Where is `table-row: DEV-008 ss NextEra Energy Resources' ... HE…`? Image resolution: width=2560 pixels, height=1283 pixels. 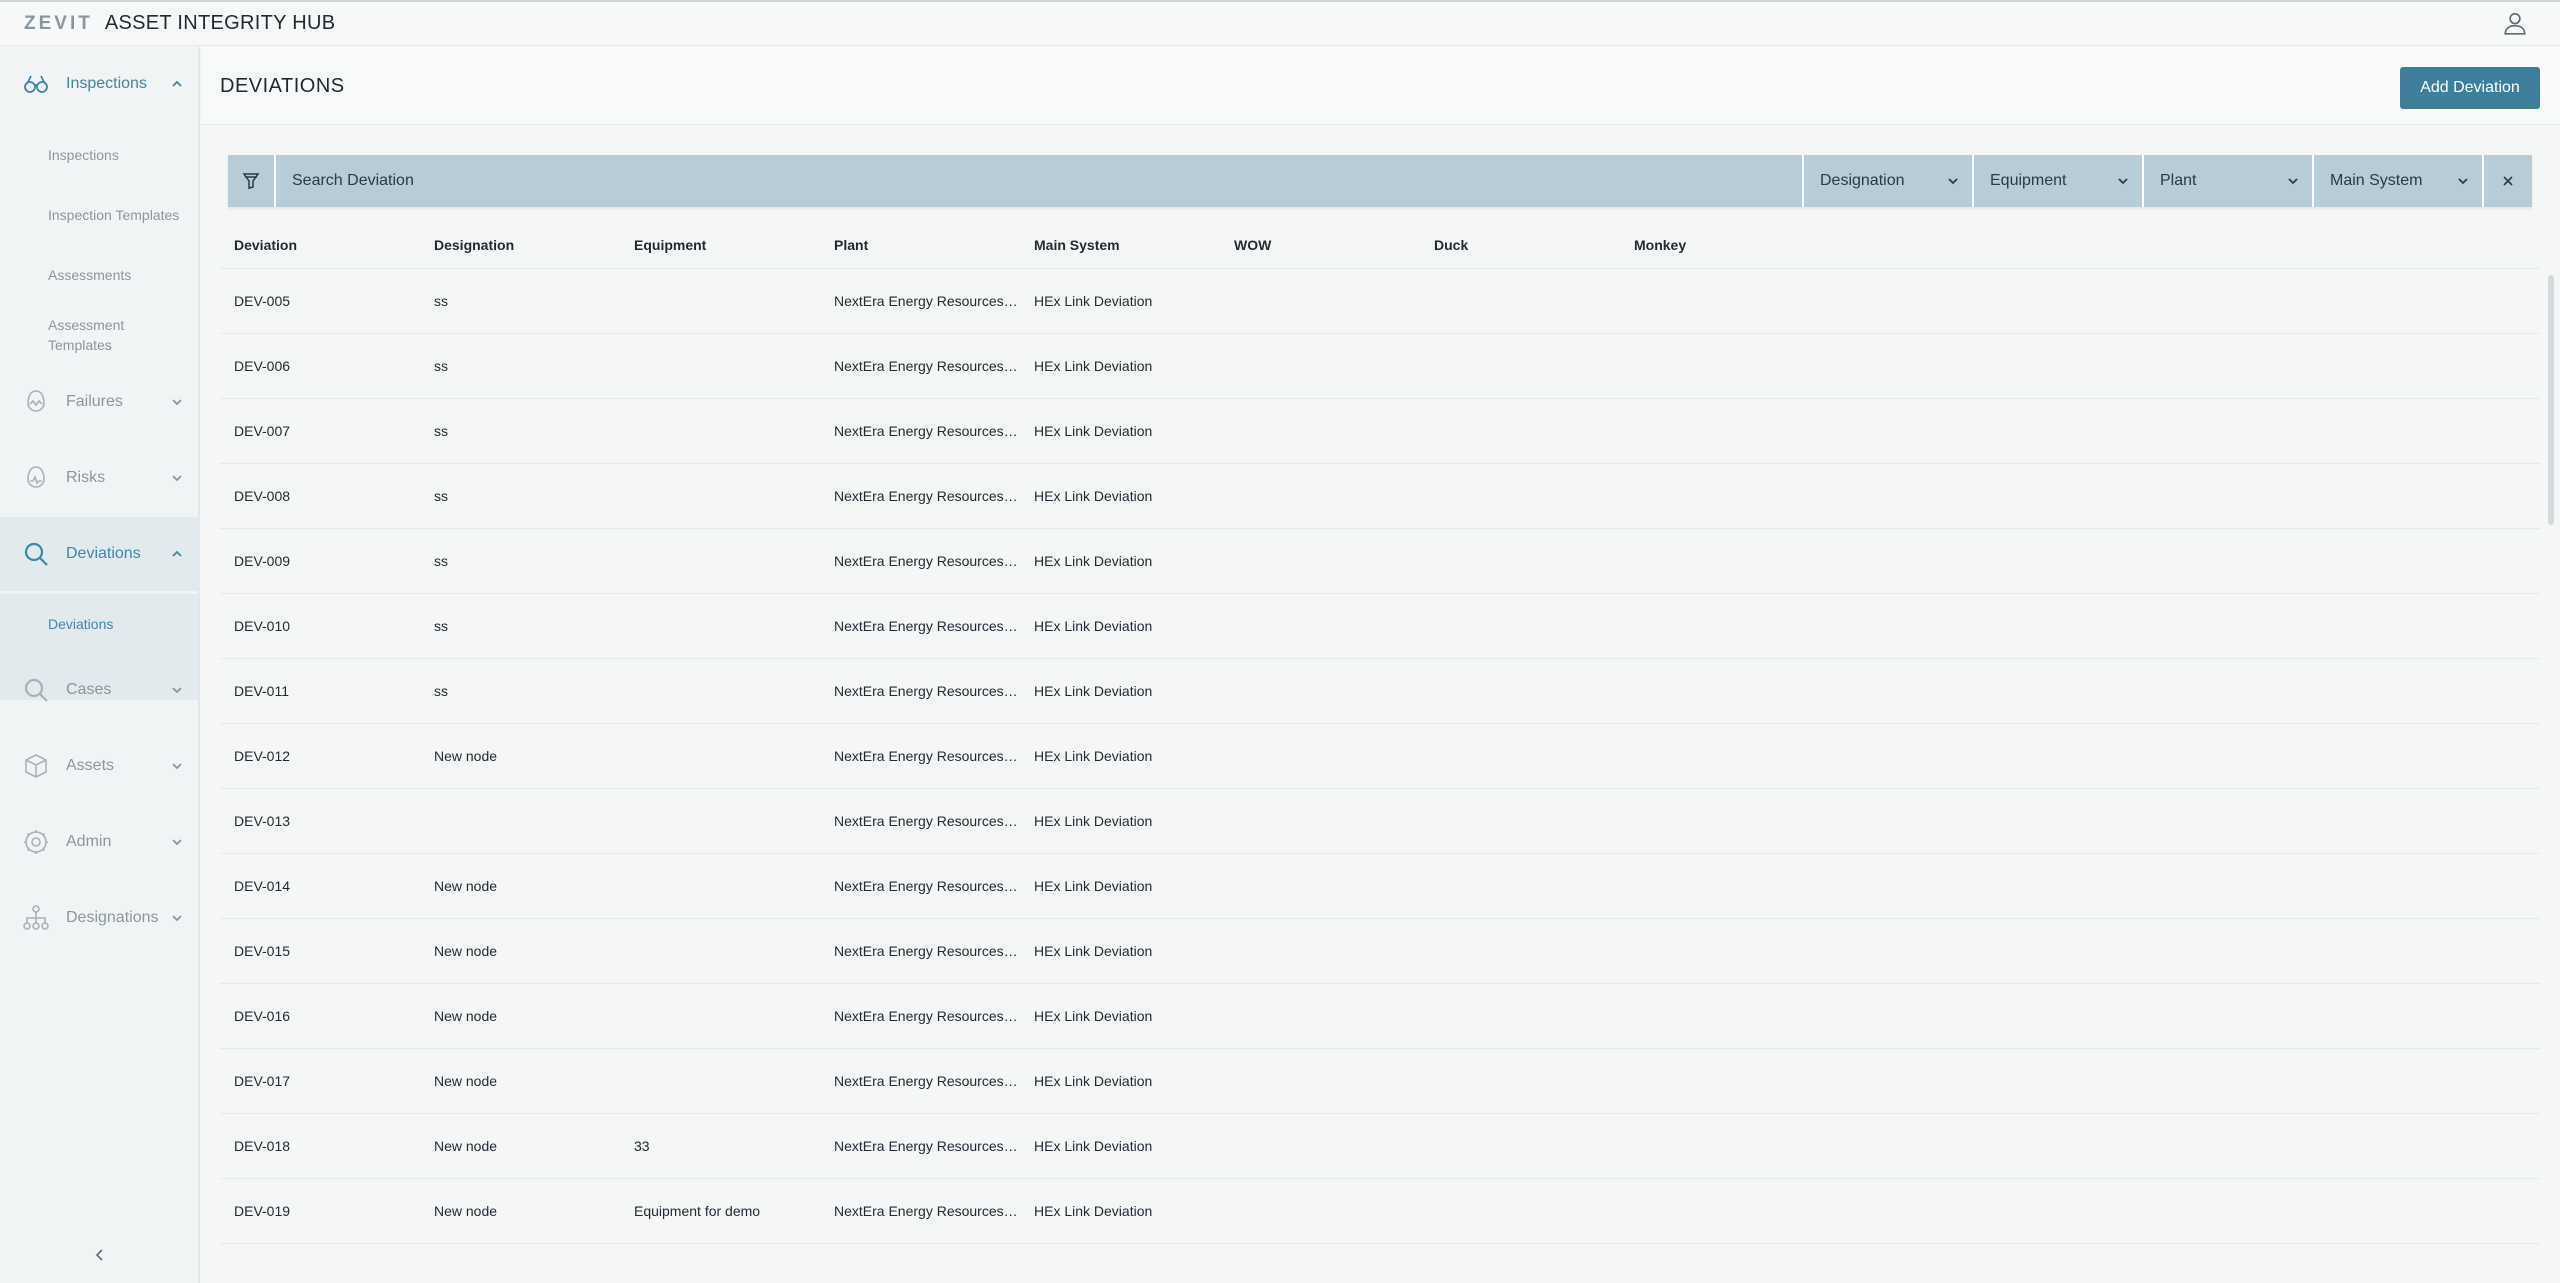 table-row: DEV-008 ss NextEra Energy Resources' ... HE… is located at coordinates (1380, 496).